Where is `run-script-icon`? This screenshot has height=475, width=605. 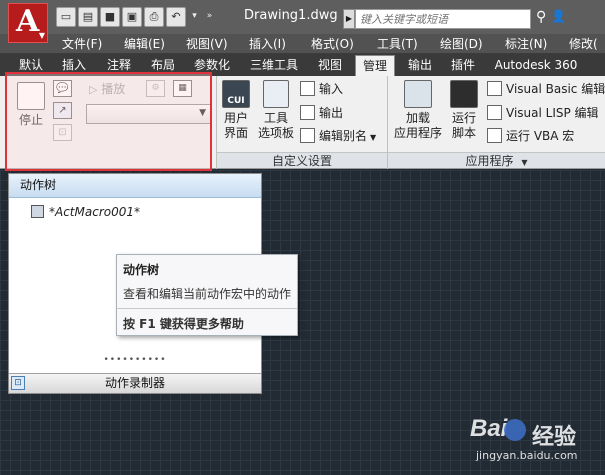 run-script-icon is located at coordinates (464, 94).